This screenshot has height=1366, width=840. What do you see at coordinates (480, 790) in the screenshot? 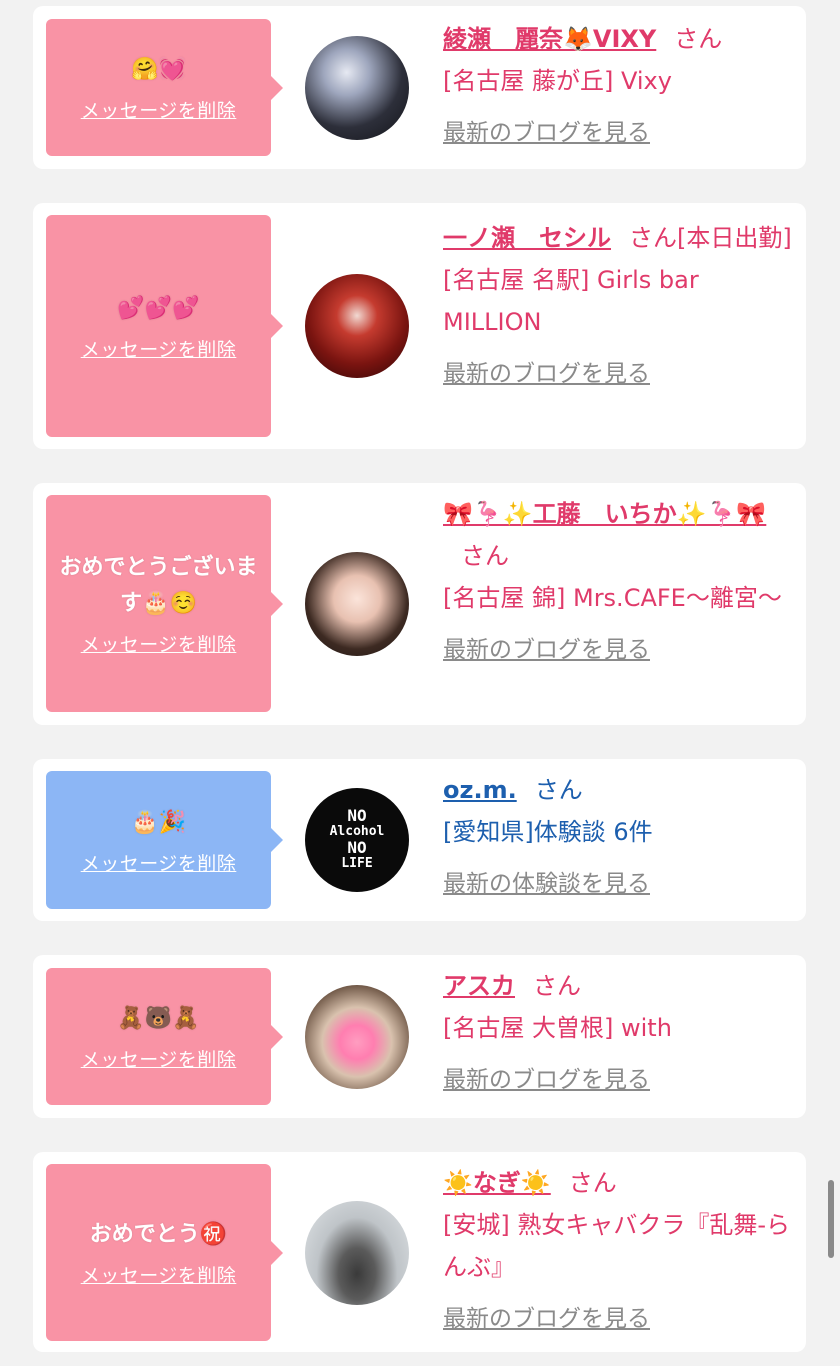
I see `user-name-link: oz.m.` at bounding box center [480, 790].